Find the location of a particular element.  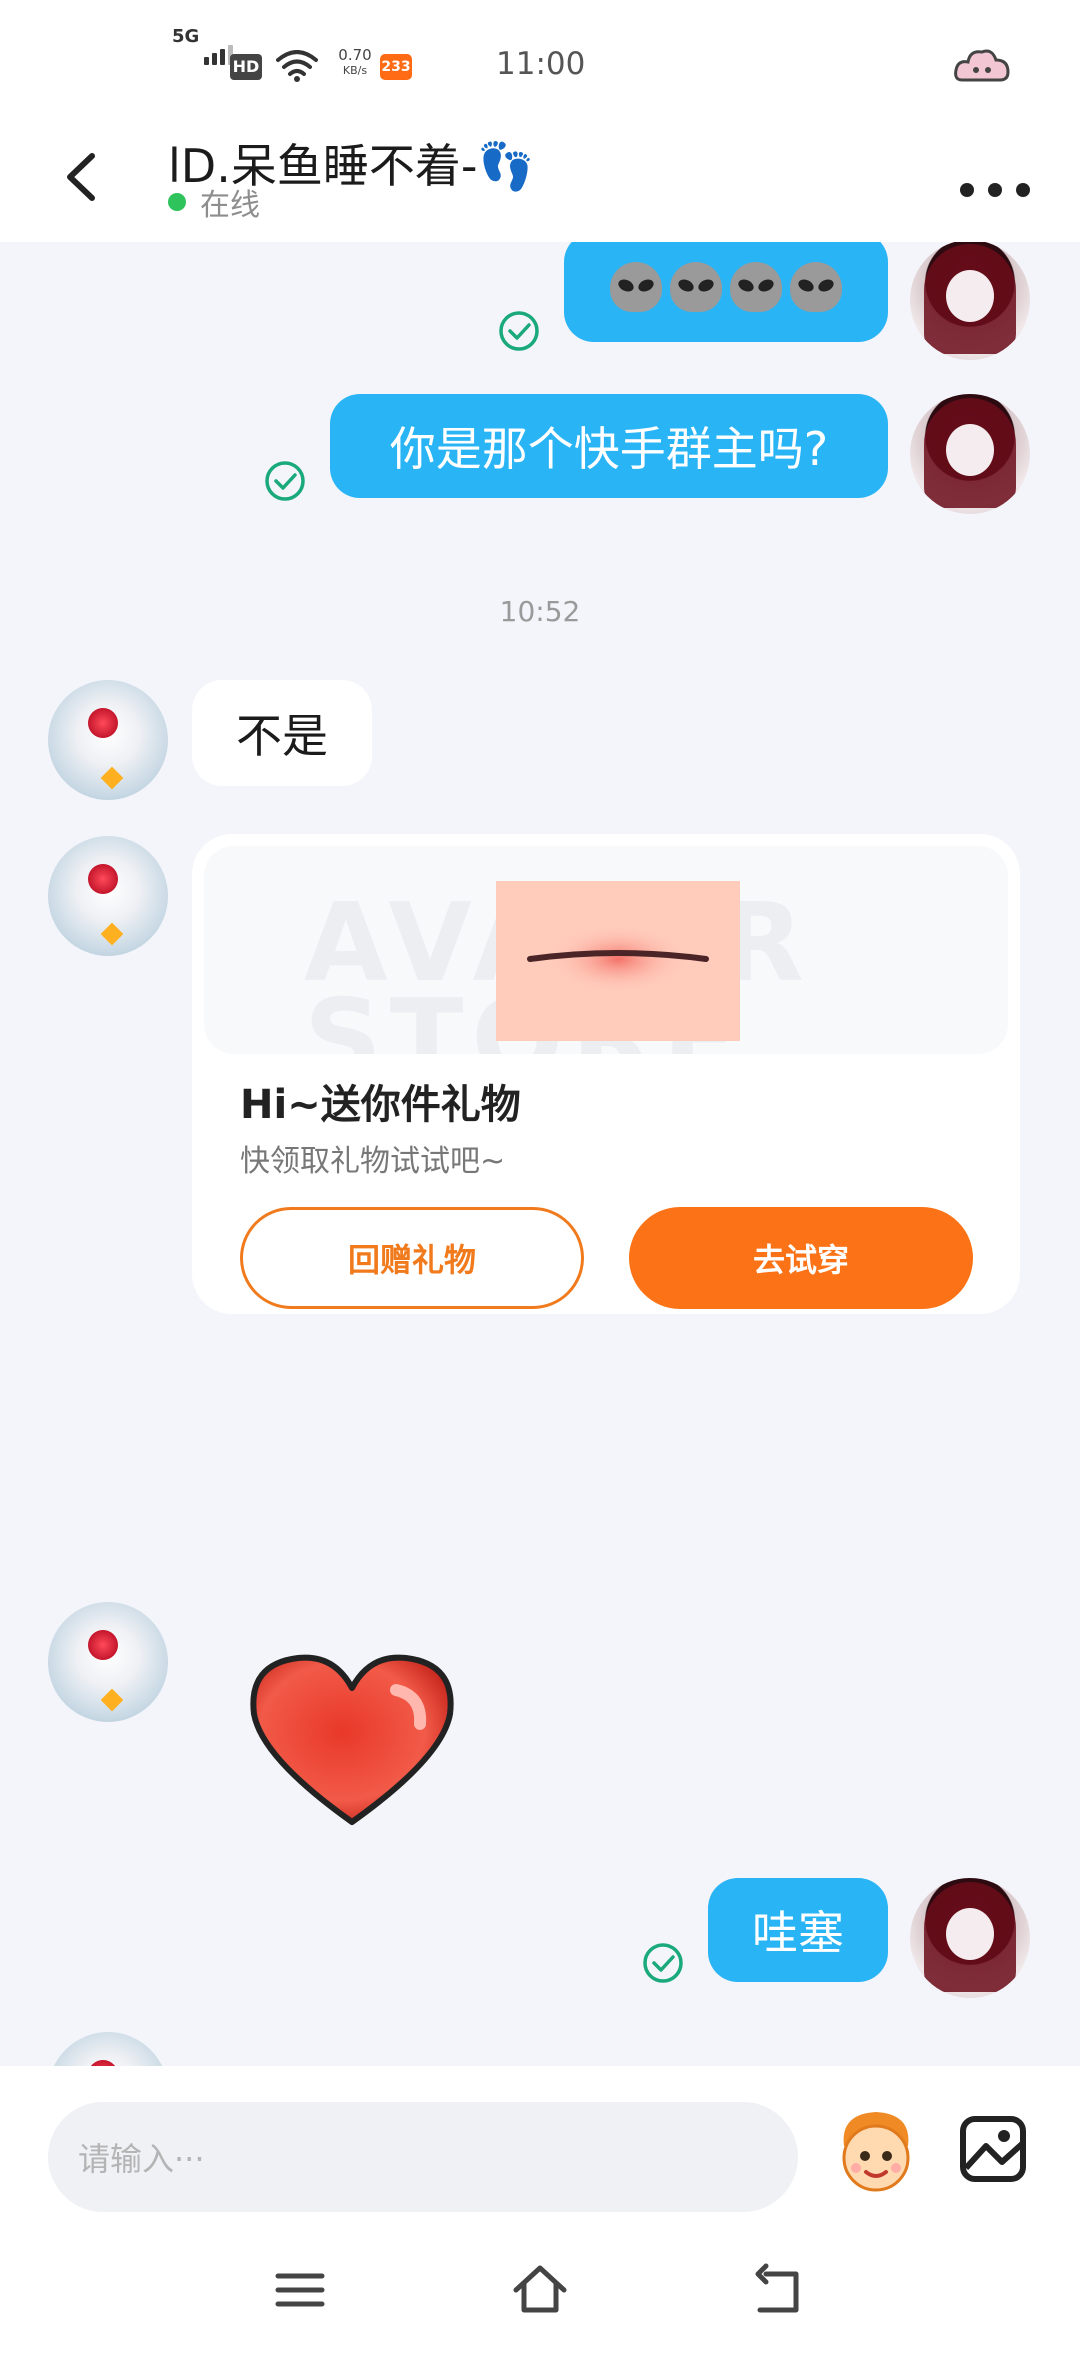

home-icon is located at coordinates (540, 2290).